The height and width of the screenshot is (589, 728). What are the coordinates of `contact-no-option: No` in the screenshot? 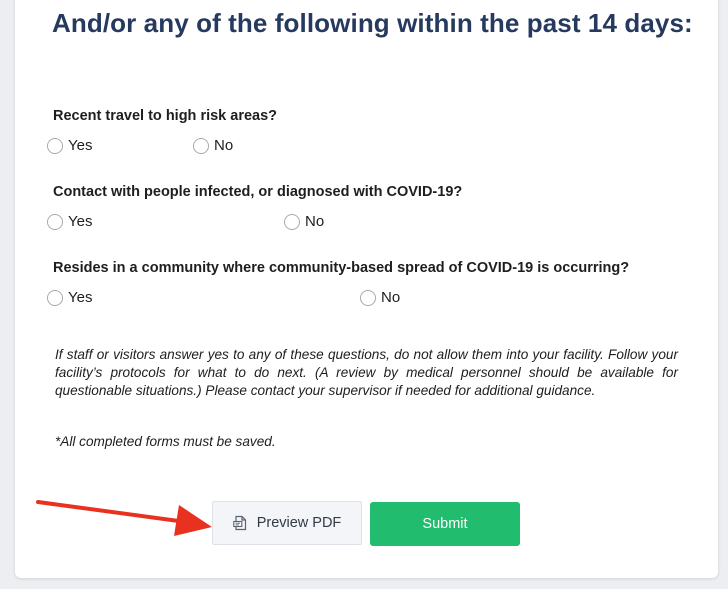 It's located at (304, 221).